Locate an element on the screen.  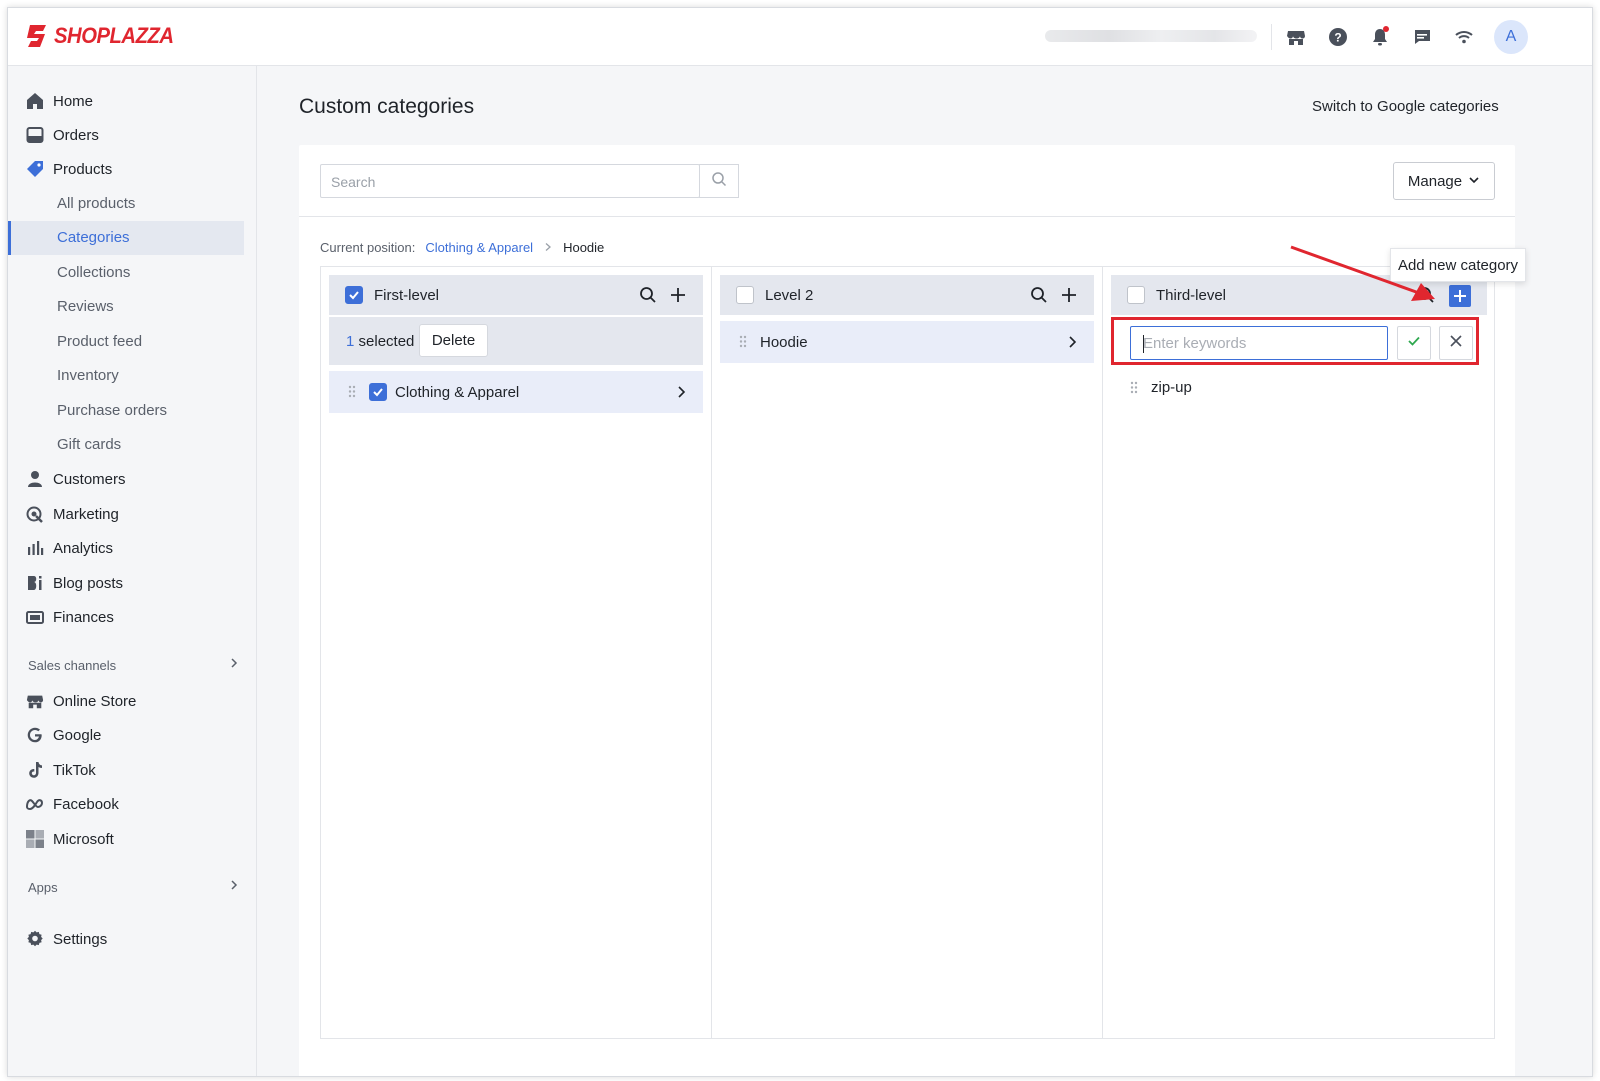
avatar-initial: A is located at coordinates (1511, 36).